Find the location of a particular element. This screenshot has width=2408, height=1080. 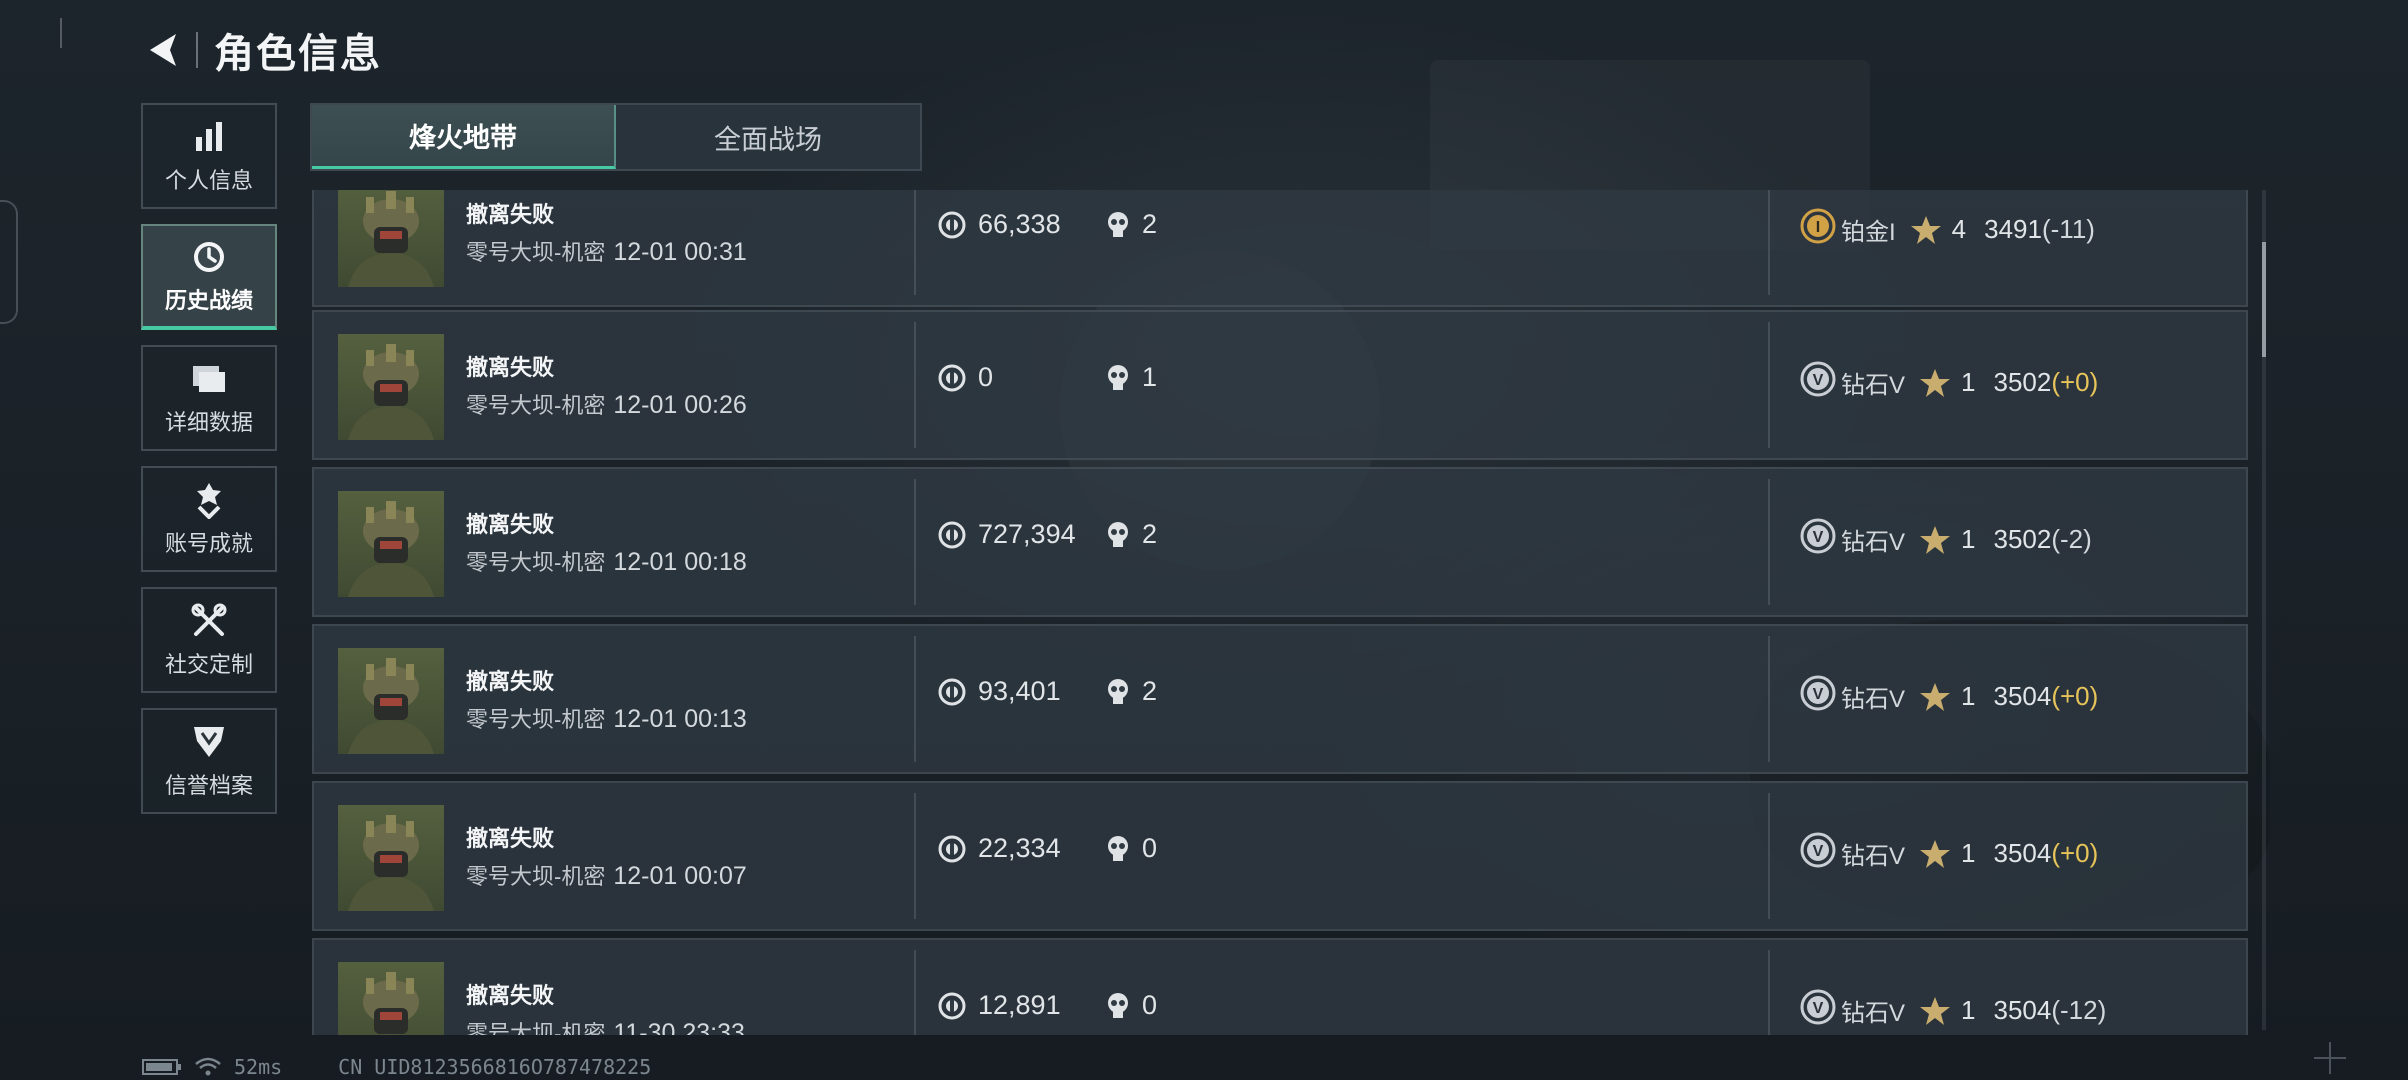

match-map-info: 零号大坝-机密 12-01 00:18 is located at coordinates (606, 561).